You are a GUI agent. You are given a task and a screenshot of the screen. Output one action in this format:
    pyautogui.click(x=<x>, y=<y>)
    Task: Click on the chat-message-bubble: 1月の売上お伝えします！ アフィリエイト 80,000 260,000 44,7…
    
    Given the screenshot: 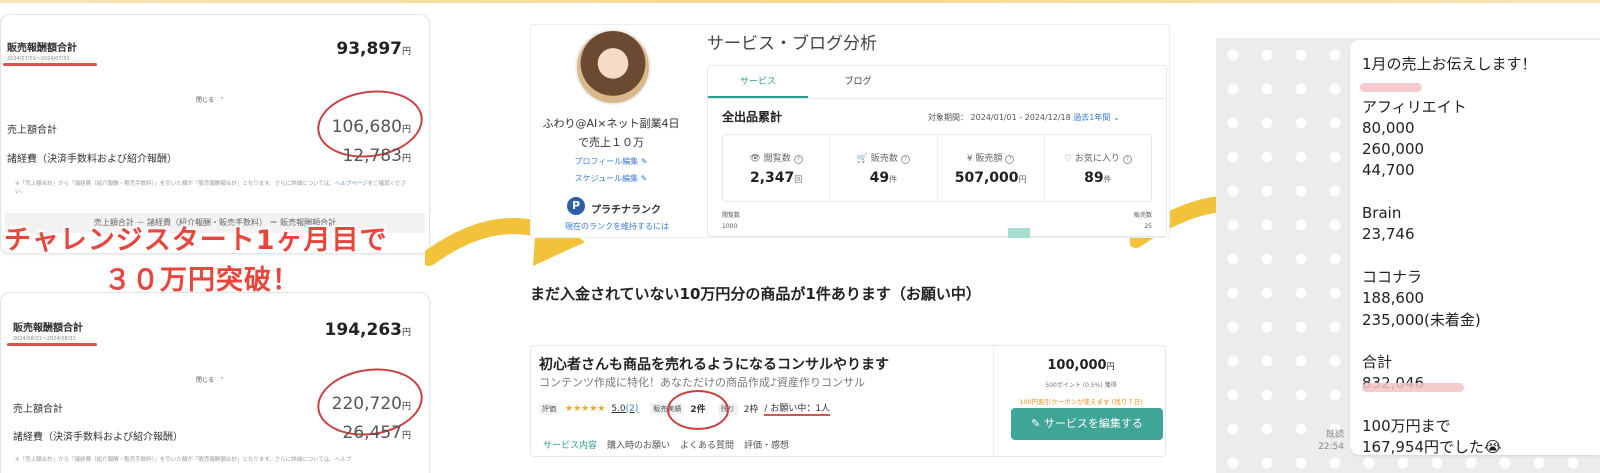 What is the action you would take?
    pyautogui.click(x=1475, y=248)
    